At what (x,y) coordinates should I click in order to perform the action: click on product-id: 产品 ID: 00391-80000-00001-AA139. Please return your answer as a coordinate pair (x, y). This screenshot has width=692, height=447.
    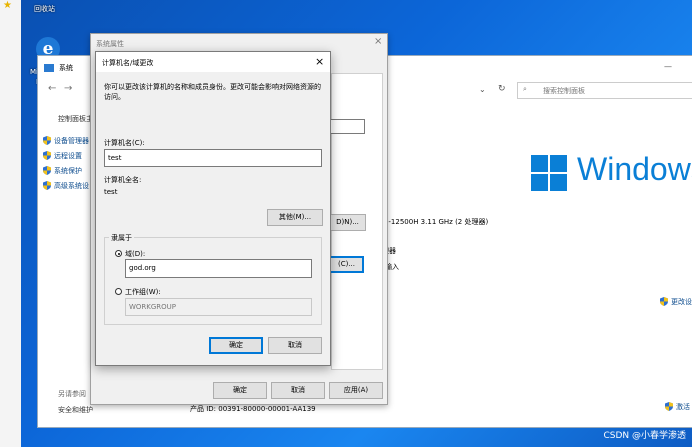
    Looking at the image, I should click on (253, 409).